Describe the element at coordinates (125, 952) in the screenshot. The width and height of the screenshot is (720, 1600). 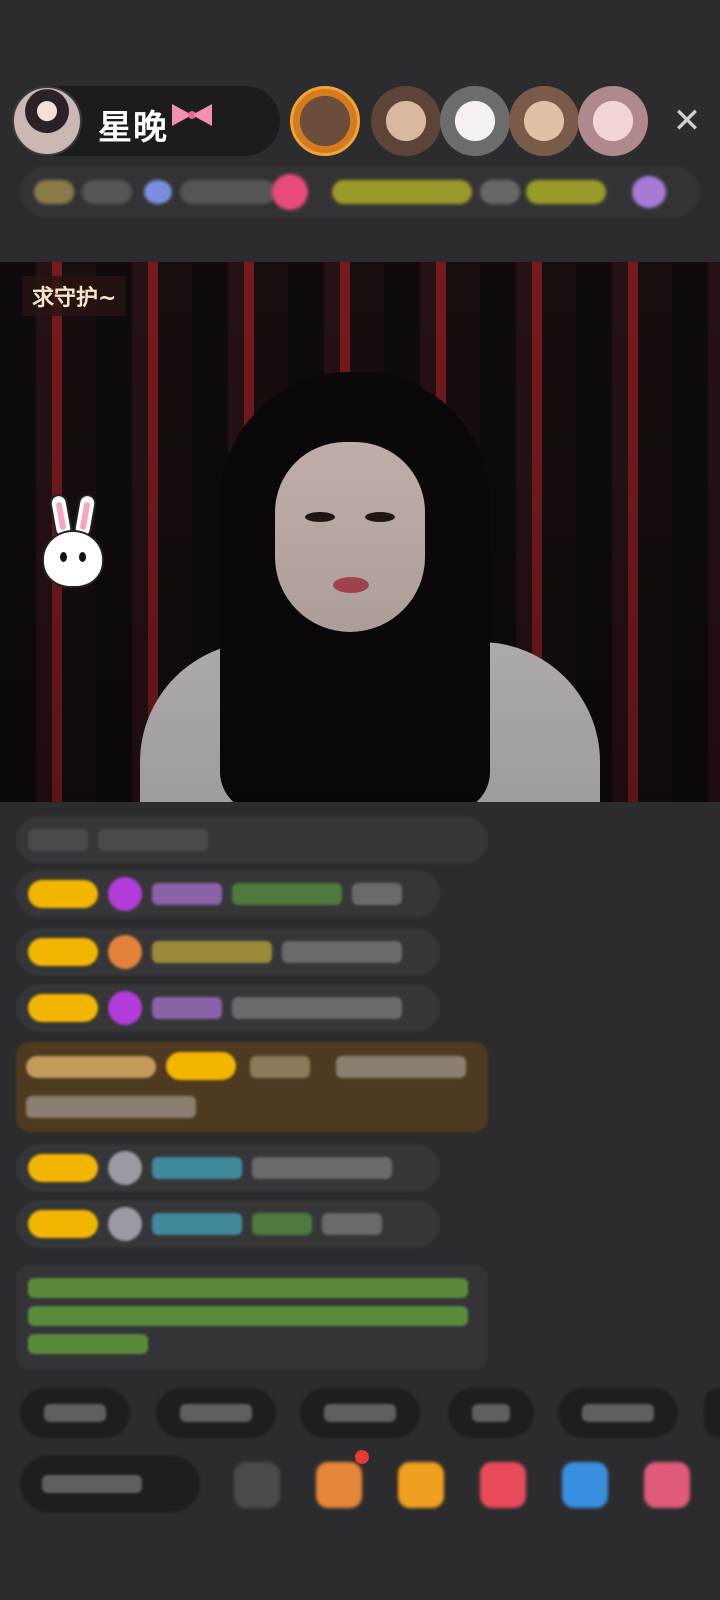
I see `badge-icon` at that location.